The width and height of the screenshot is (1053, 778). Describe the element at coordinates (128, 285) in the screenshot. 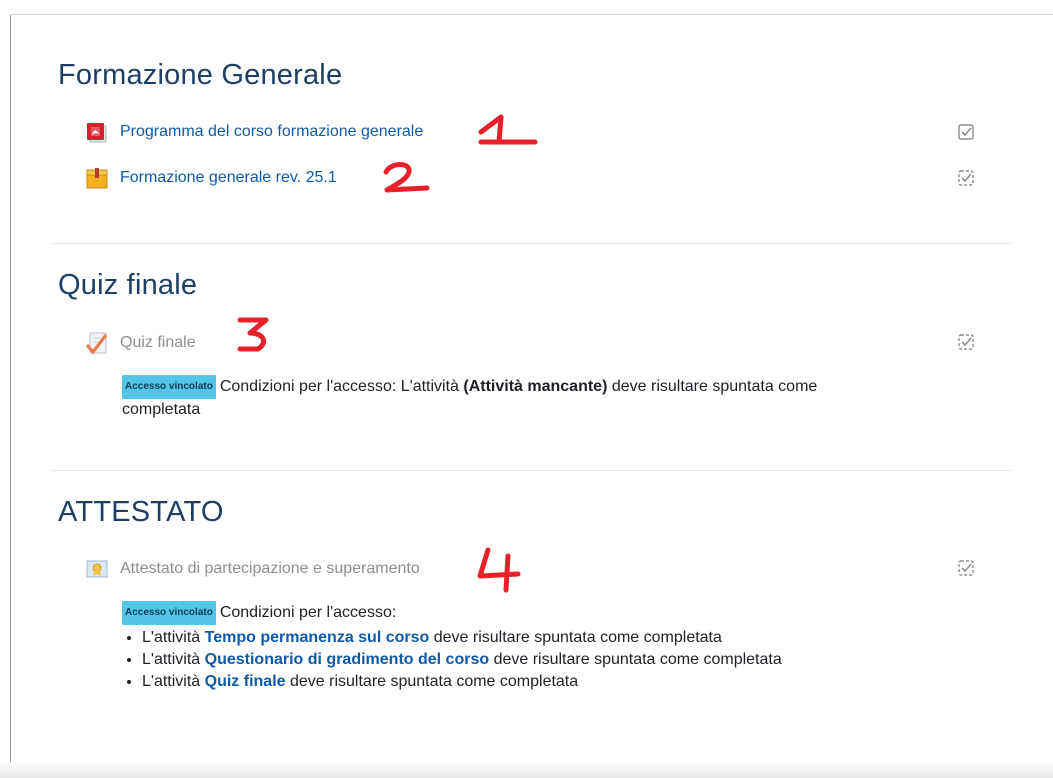

I see `section-title-quiz-finale: Quiz finale` at that location.